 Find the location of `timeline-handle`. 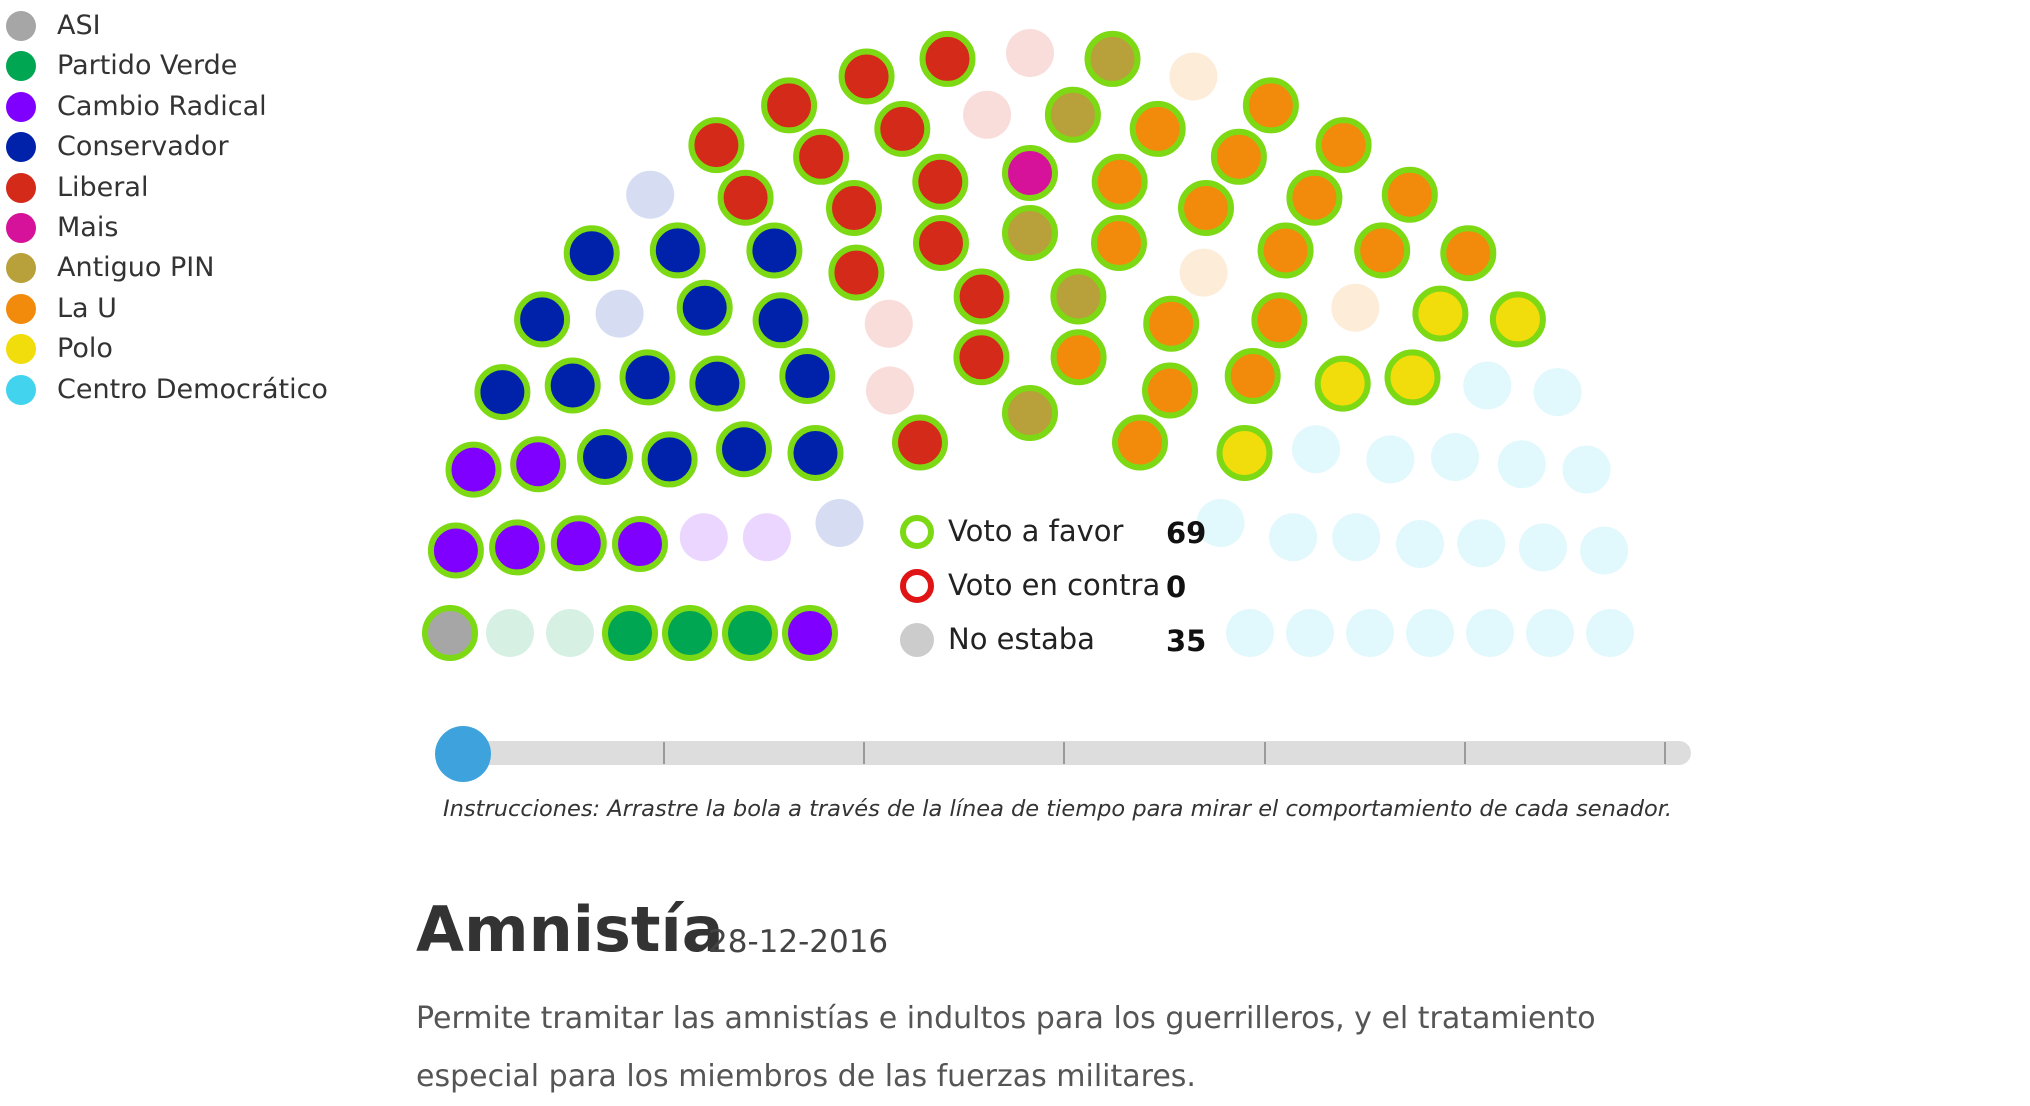

timeline-handle is located at coordinates (463, 754).